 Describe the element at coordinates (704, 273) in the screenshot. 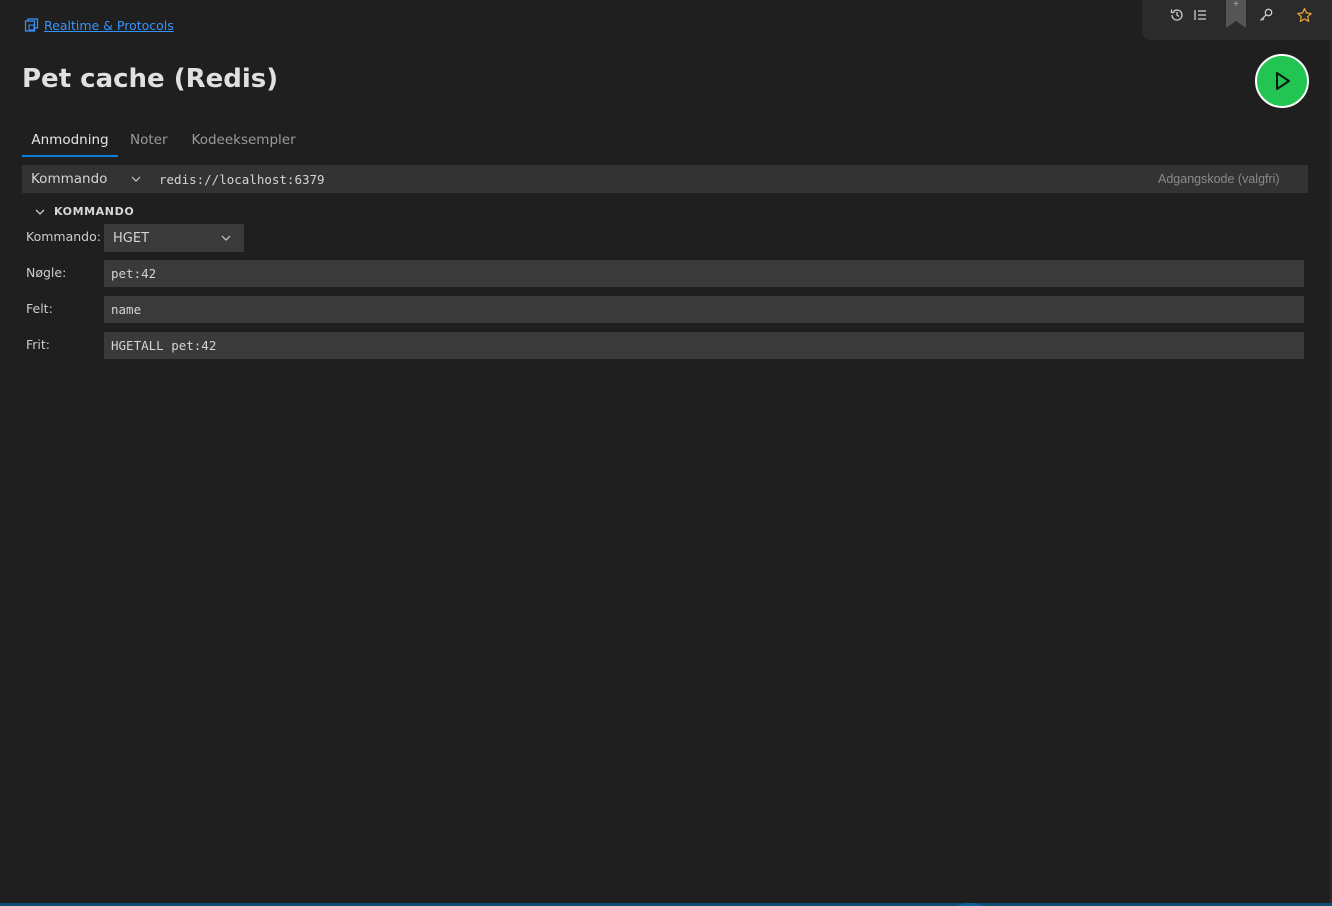

I see `key-input` at that location.